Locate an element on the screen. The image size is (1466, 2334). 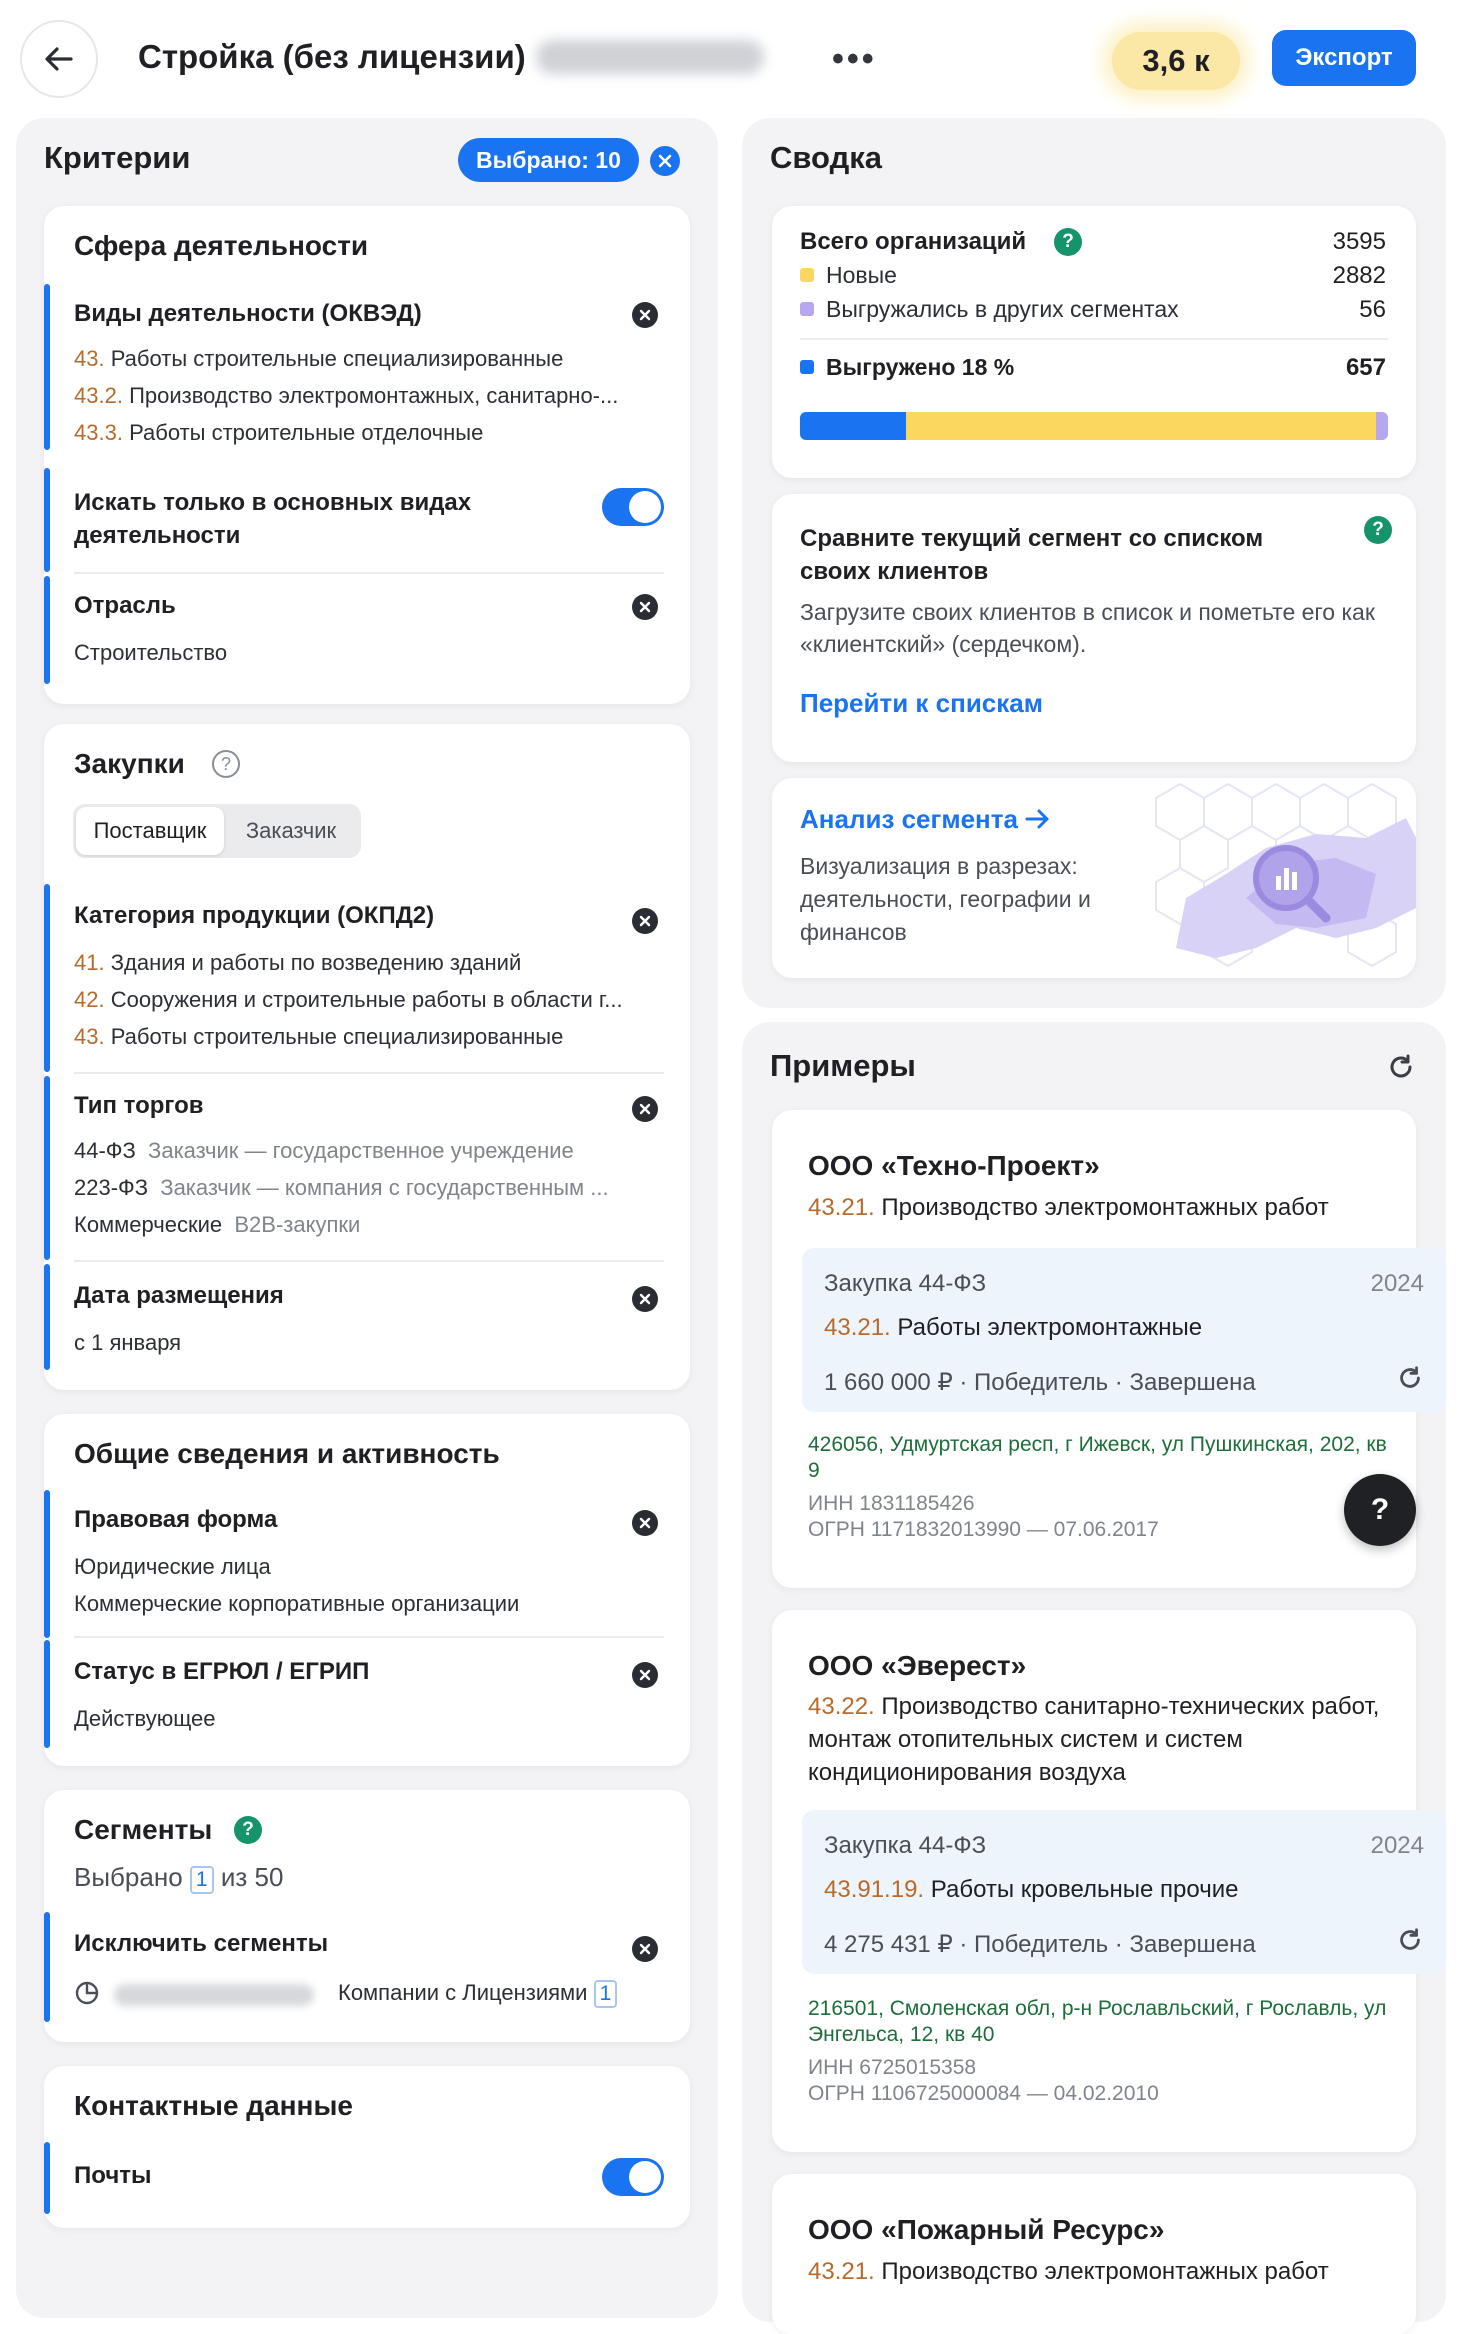
back-button is located at coordinates (59, 59).